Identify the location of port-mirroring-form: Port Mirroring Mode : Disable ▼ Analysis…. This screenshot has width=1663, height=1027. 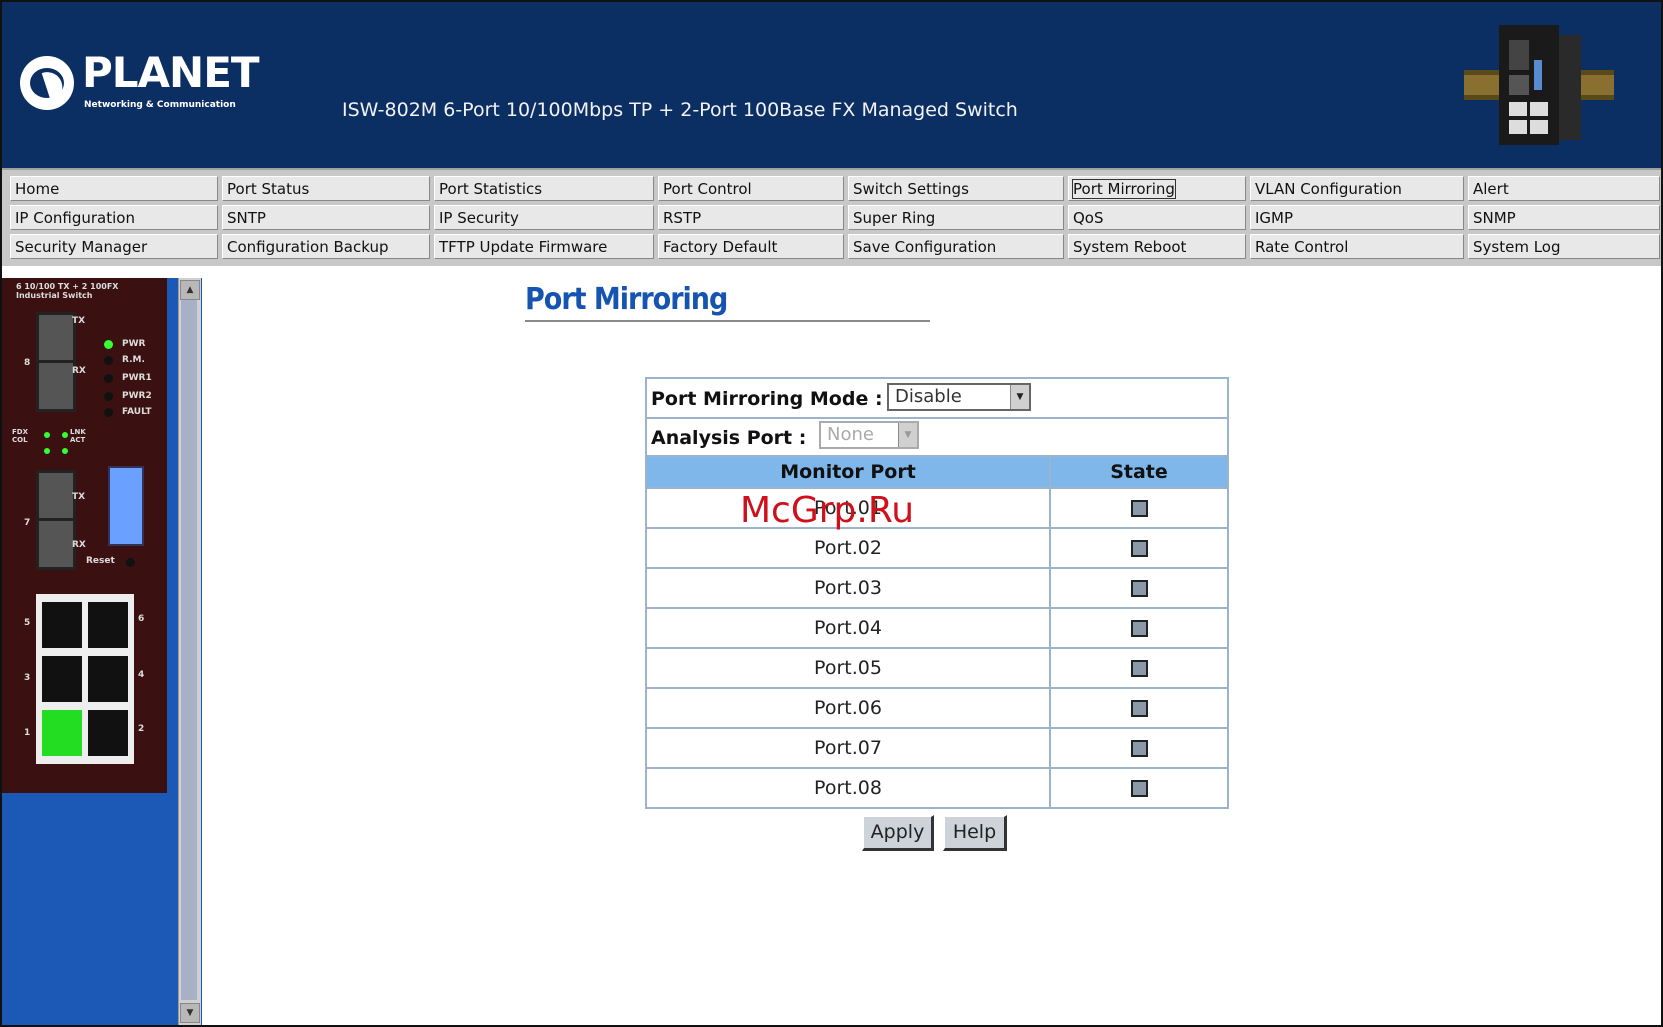
(937, 593).